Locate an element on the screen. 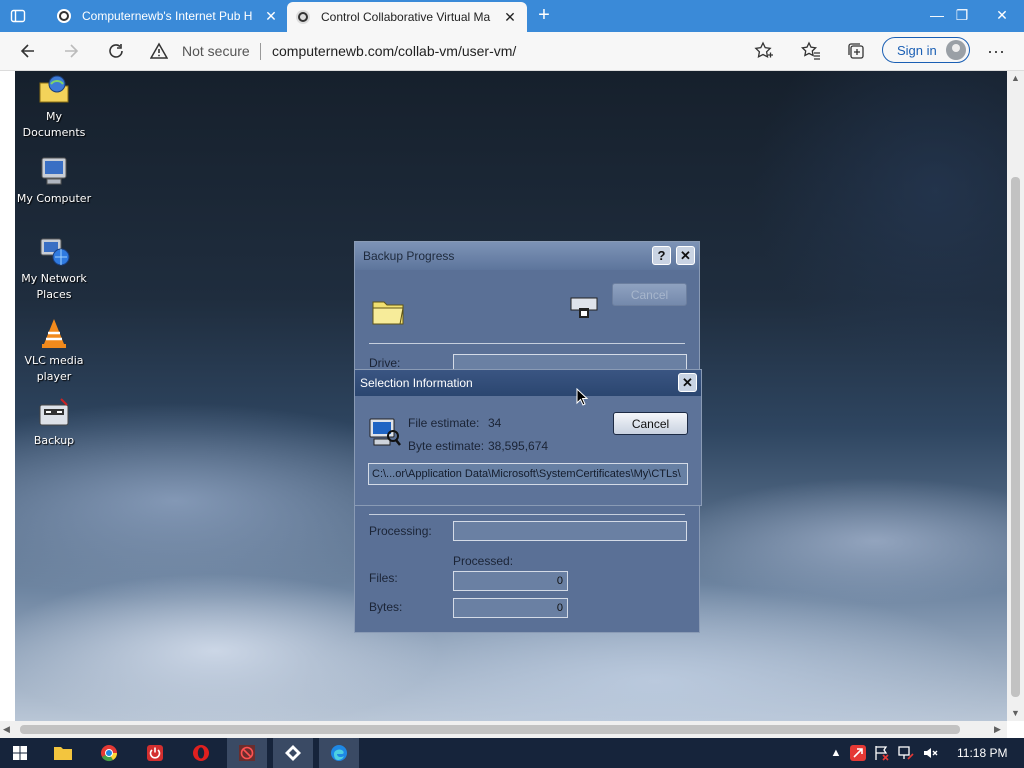  edge-icon is located at coordinates (339, 753).